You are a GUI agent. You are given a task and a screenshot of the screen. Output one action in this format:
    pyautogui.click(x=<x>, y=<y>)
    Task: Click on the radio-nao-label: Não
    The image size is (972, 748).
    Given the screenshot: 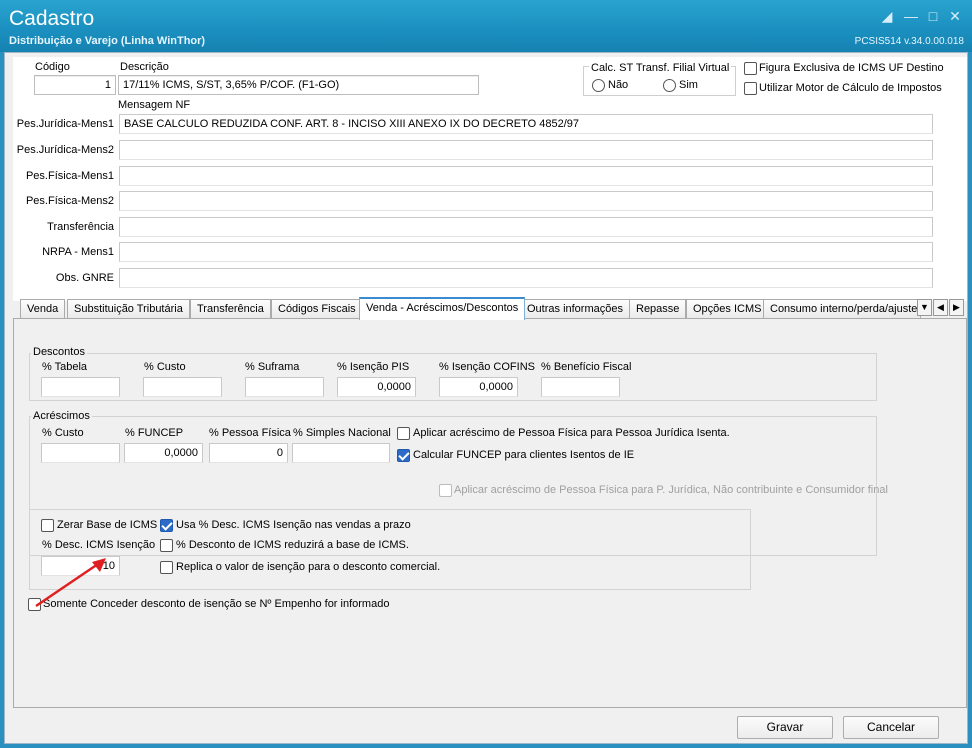 What is the action you would take?
    pyautogui.click(x=618, y=85)
    